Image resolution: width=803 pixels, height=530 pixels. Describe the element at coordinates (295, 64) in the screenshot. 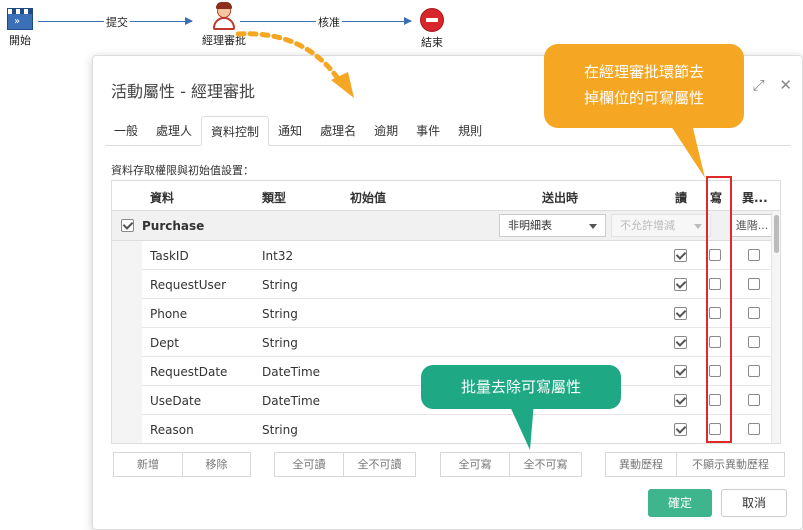

I see `dotted-arrow-icon` at that location.